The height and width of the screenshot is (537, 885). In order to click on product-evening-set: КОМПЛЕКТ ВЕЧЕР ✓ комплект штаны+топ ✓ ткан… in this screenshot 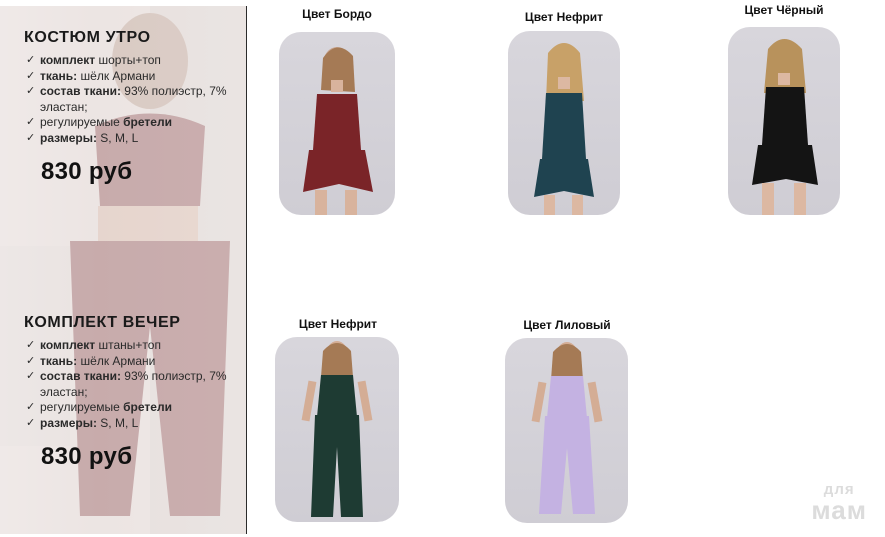, I will do `click(135, 392)`.